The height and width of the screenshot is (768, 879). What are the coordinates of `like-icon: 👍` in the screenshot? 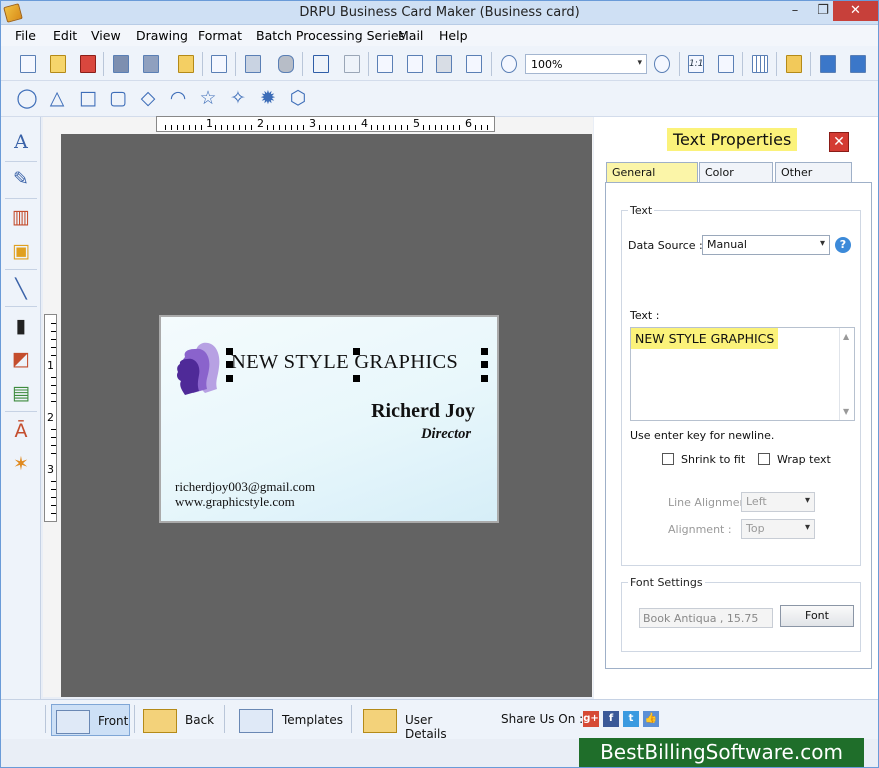 It's located at (651, 719).